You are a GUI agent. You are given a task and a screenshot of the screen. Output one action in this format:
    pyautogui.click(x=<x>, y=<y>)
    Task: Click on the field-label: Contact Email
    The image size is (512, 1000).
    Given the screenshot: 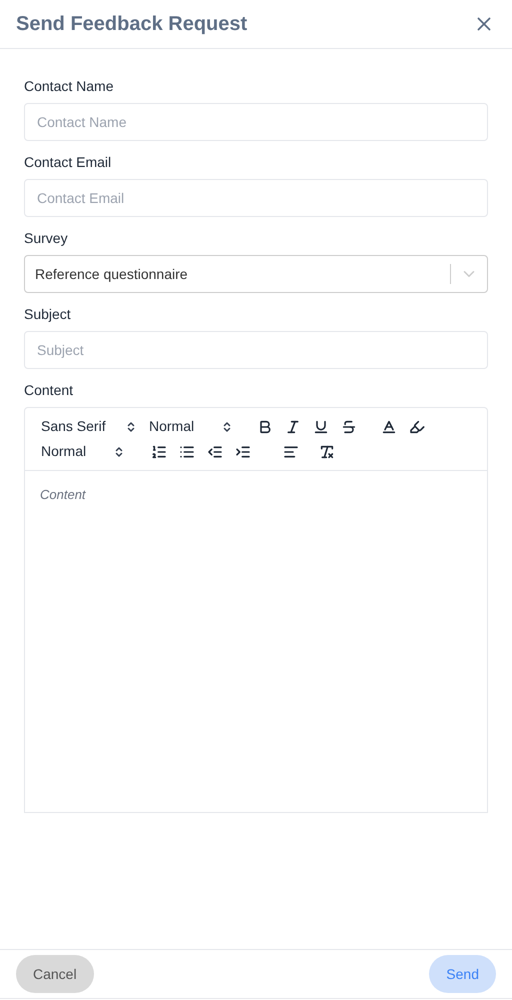 What is the action you would take?
    pyautogui.click(x=68, y=162)
    